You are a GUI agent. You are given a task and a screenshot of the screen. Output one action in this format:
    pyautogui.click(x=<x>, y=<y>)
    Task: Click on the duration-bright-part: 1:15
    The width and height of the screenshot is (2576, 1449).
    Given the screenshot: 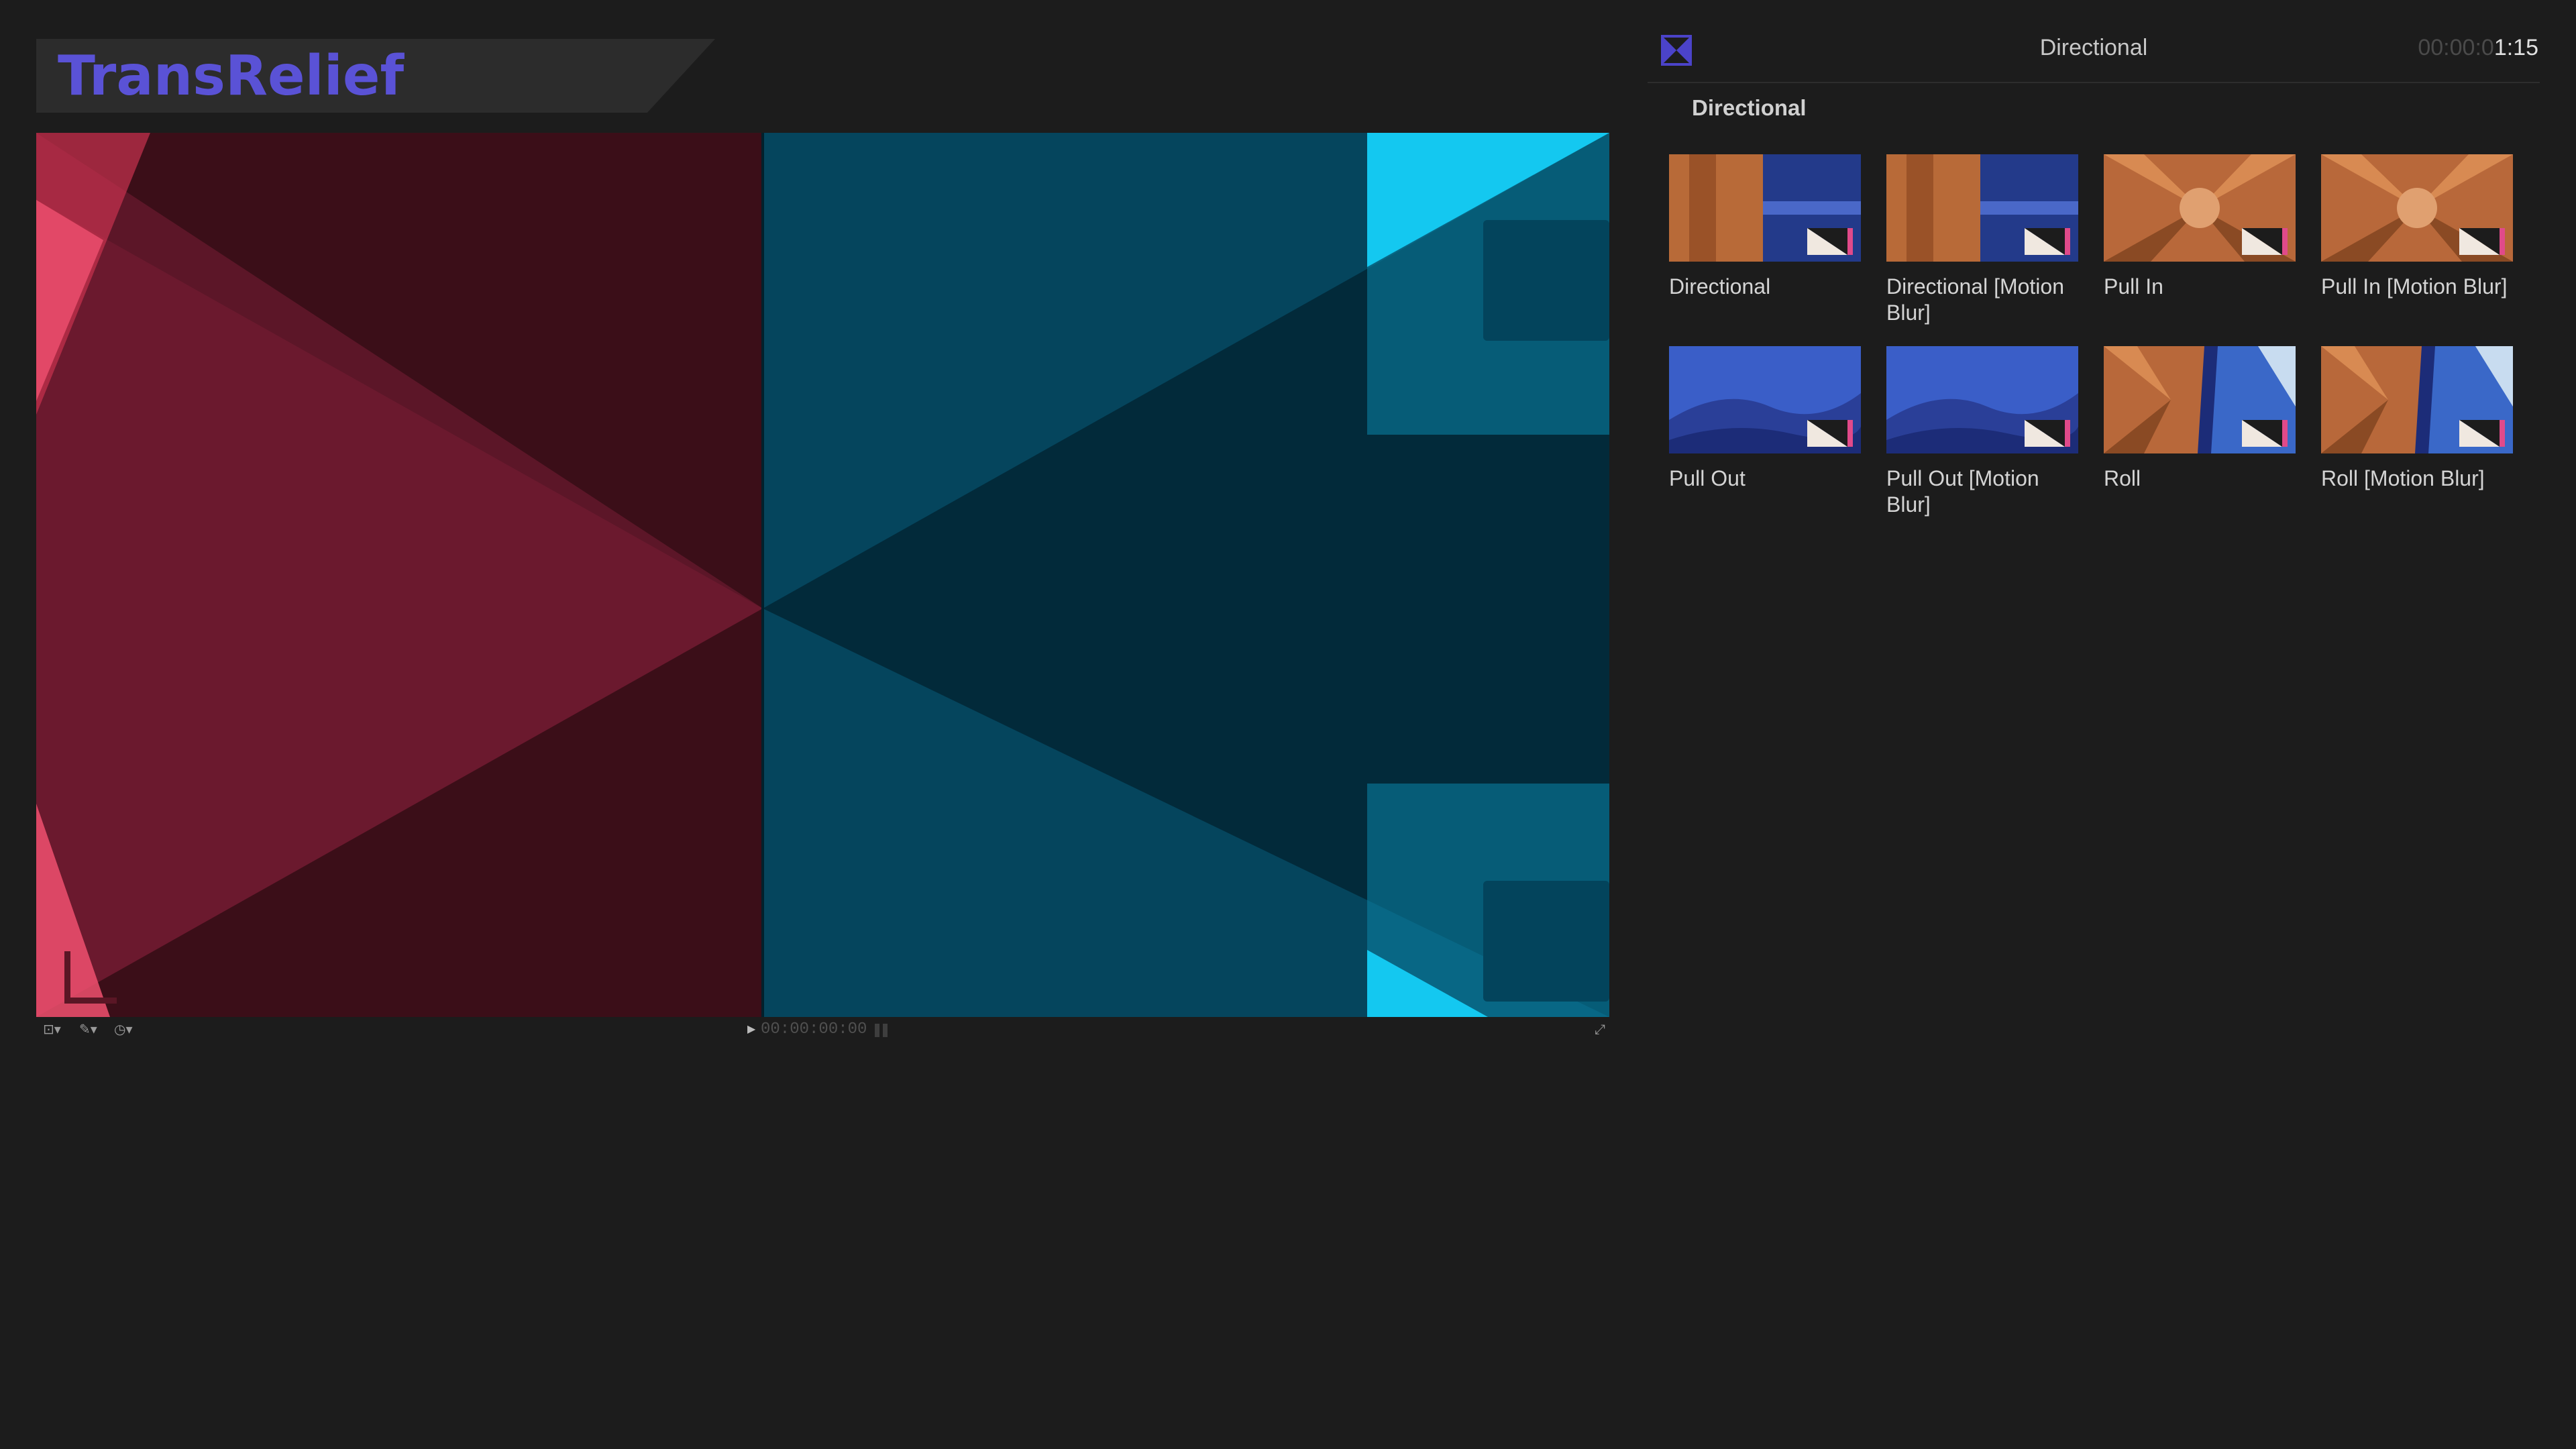 What is the action you would take?
    pyautogui.click(x=2515, y=47)
    